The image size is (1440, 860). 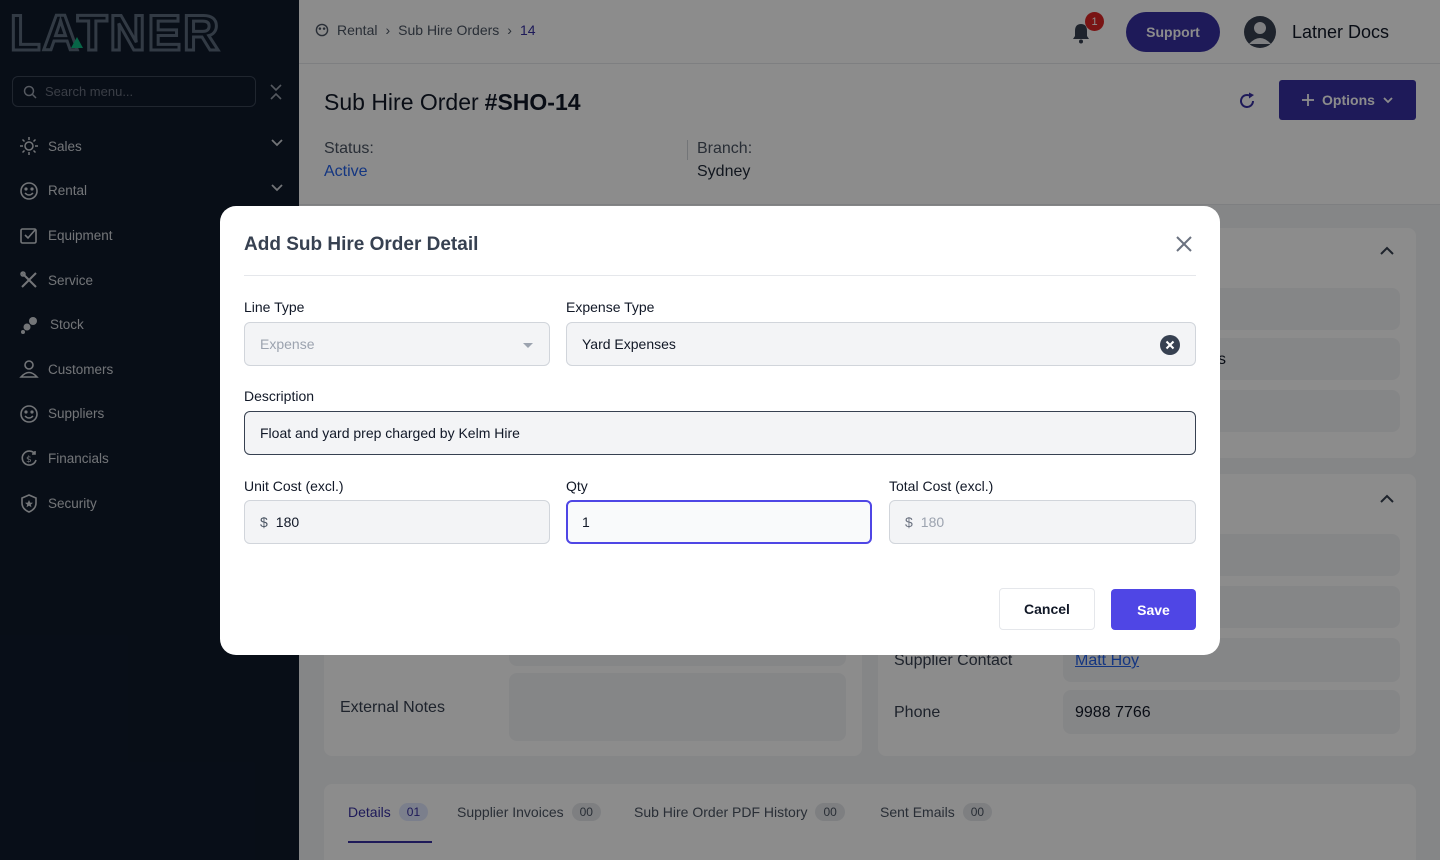 What do you see at coordinates (1184, 244) in the screenshot?
I see `close-icon` at bounding box center [1184, 244].